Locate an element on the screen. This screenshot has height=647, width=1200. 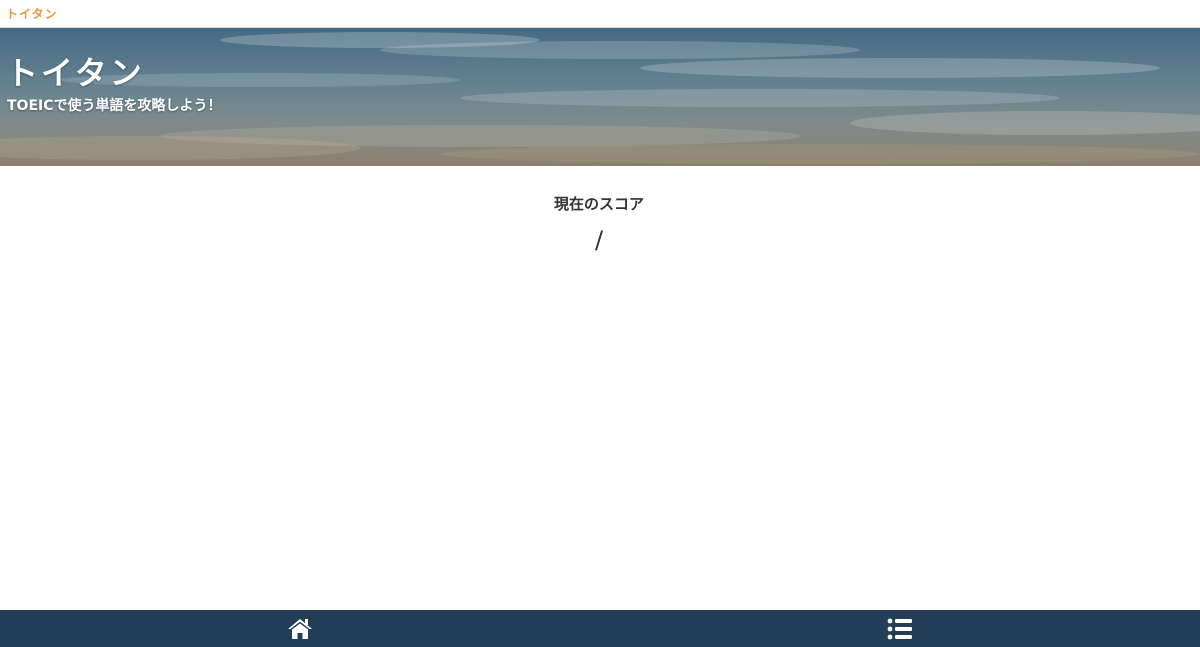
home-icon is located at coordinates (300, 628).